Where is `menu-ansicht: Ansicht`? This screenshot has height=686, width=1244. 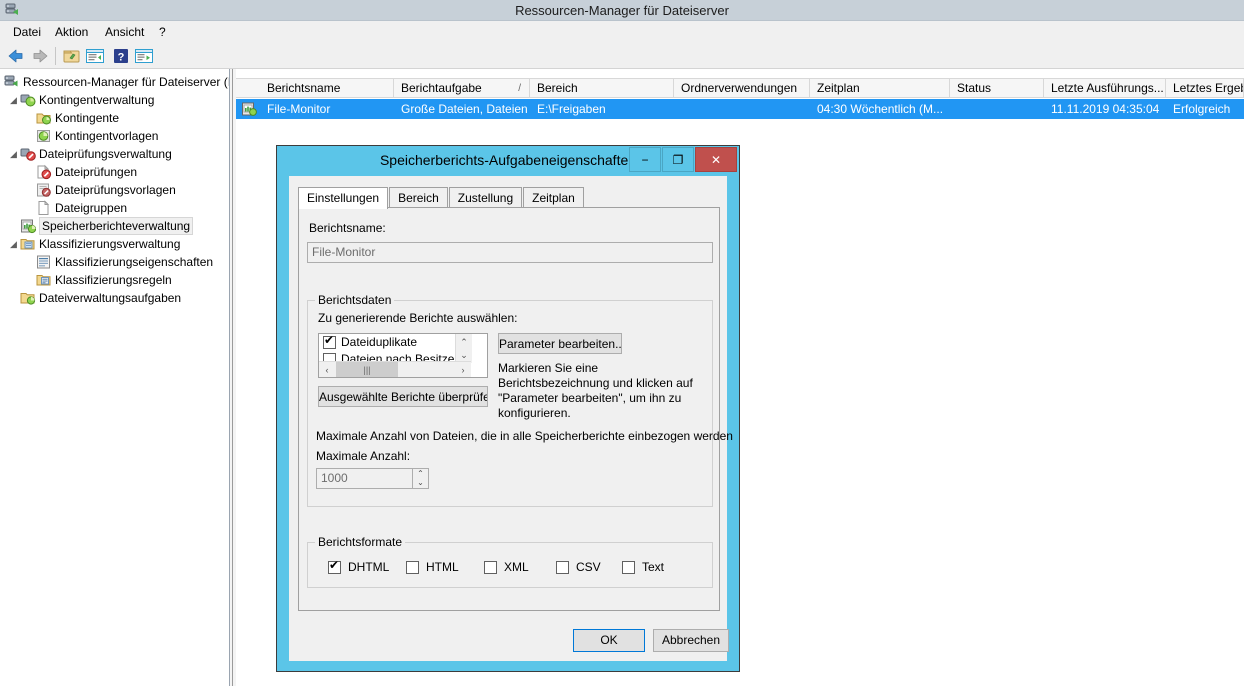 menu-ansicht: Ansicht is located at coordinates (124, 32).